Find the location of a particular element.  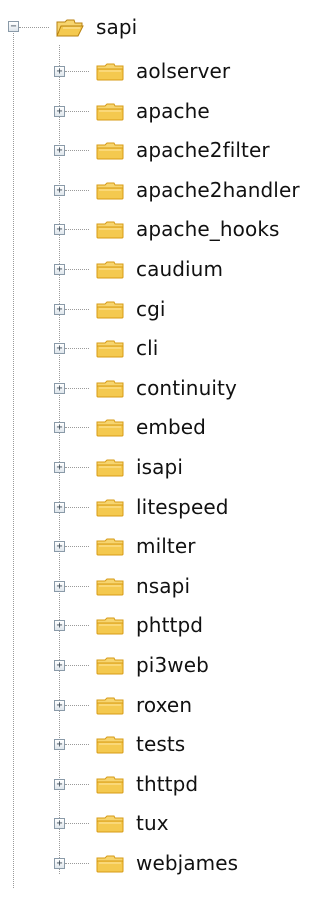

tree-item-label: apache is located at coordinates (173, 110).